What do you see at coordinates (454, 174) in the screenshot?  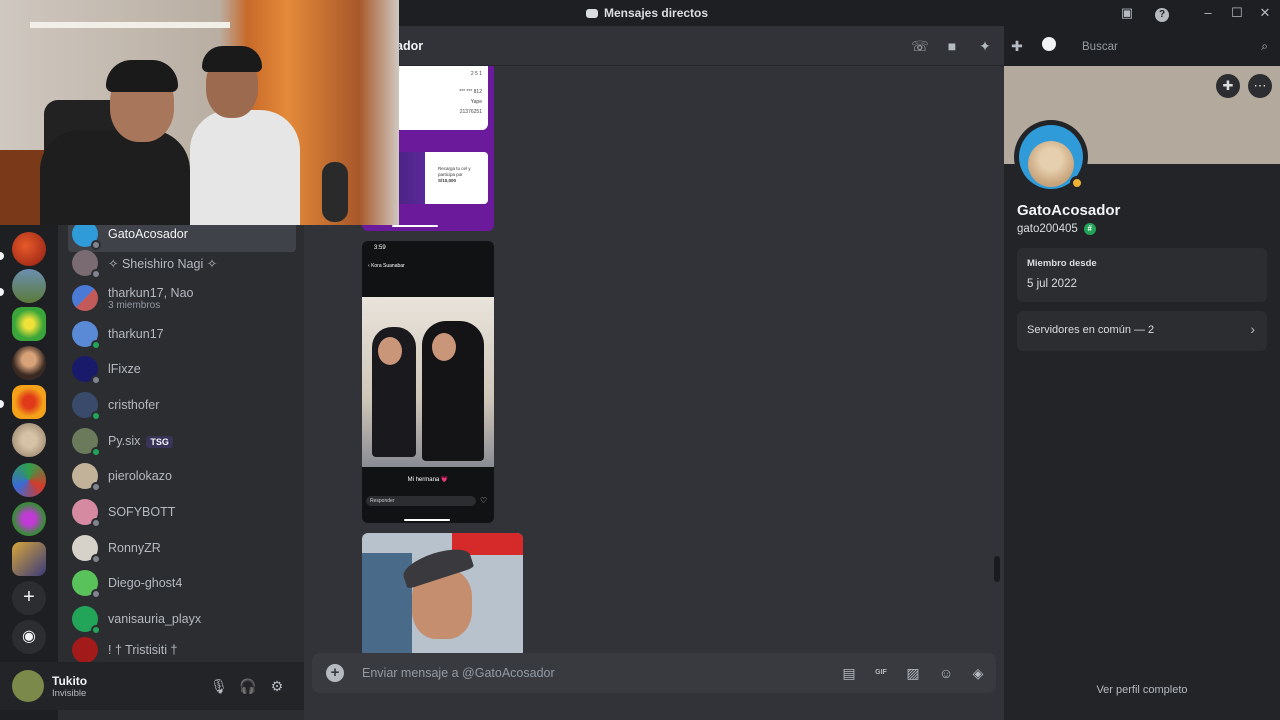 I see `promo-text: Recarga tu cel y participa por S/10,000` at bounding box center [454, 174].